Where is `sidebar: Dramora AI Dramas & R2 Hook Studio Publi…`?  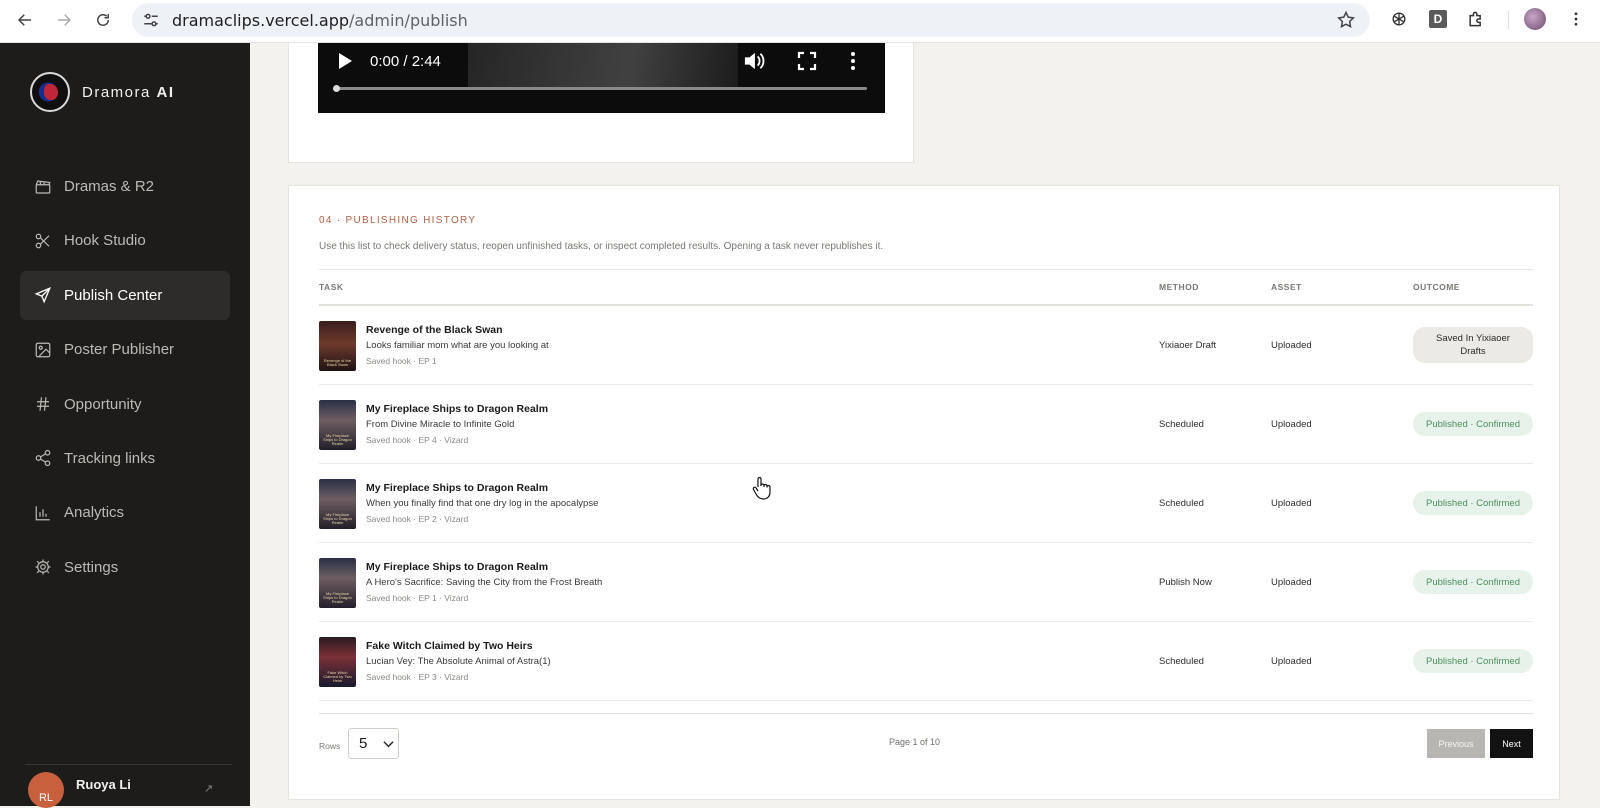 sidebar: Dramora AI Dramas & R2 Hook Studio Publi… is located at coordinates (125, 425).